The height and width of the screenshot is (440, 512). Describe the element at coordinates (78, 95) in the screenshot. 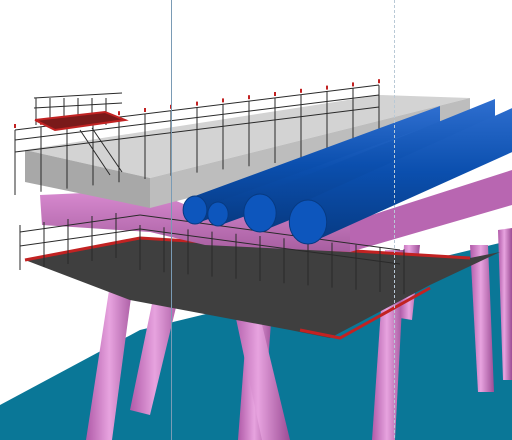

I see `tower-rail` at that location.